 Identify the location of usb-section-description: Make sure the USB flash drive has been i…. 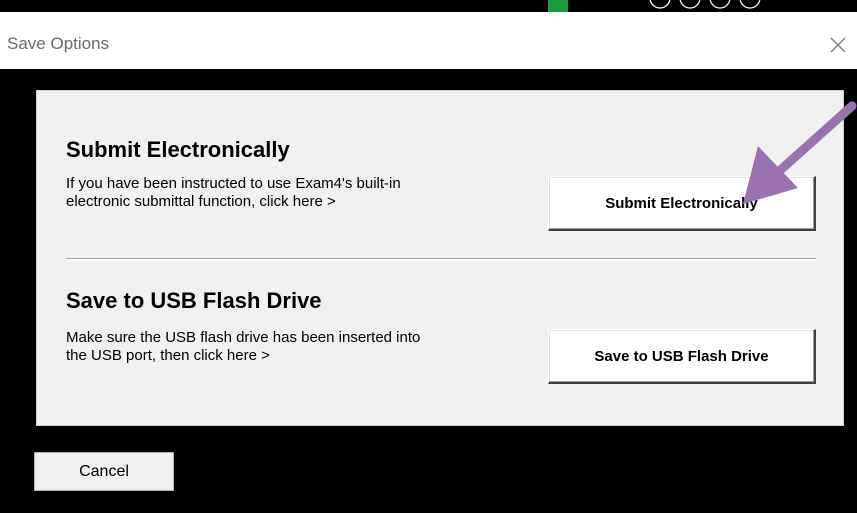
(306, 347).